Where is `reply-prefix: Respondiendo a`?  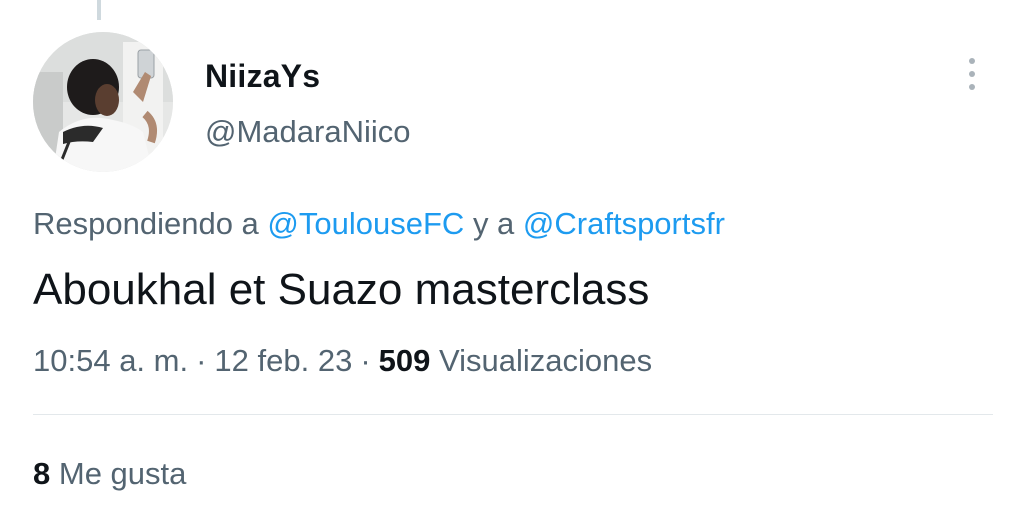 reply-prefix: Respondiendo a is located at coordinates (146, 223).